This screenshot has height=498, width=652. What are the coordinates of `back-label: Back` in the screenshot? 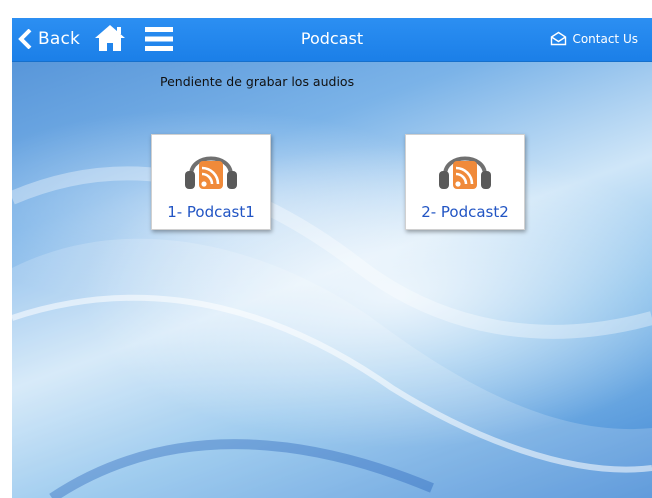 It's located at (59, 39).